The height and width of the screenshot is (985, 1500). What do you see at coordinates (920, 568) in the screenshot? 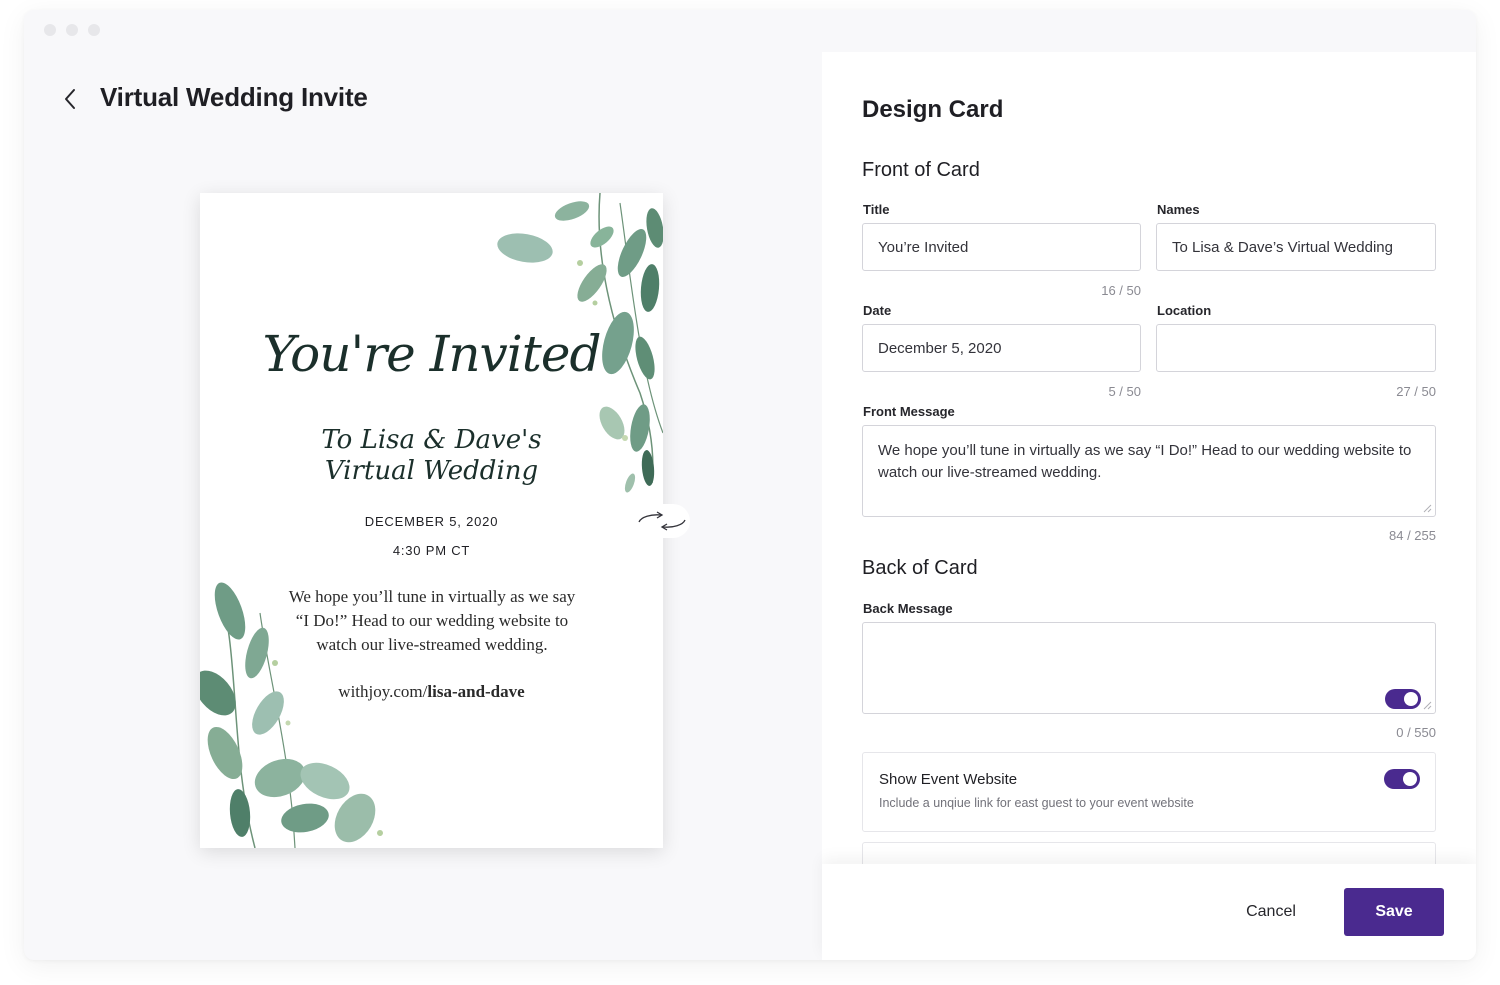
I see `back-of-card-heading: Back of Card` at bounding box center [920, 568].